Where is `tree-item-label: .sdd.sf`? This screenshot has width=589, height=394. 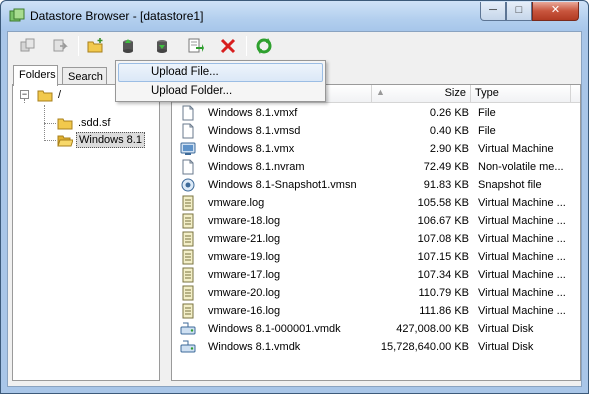
tree-item-label: .sdd.sf is located at coordinates (94, 123).